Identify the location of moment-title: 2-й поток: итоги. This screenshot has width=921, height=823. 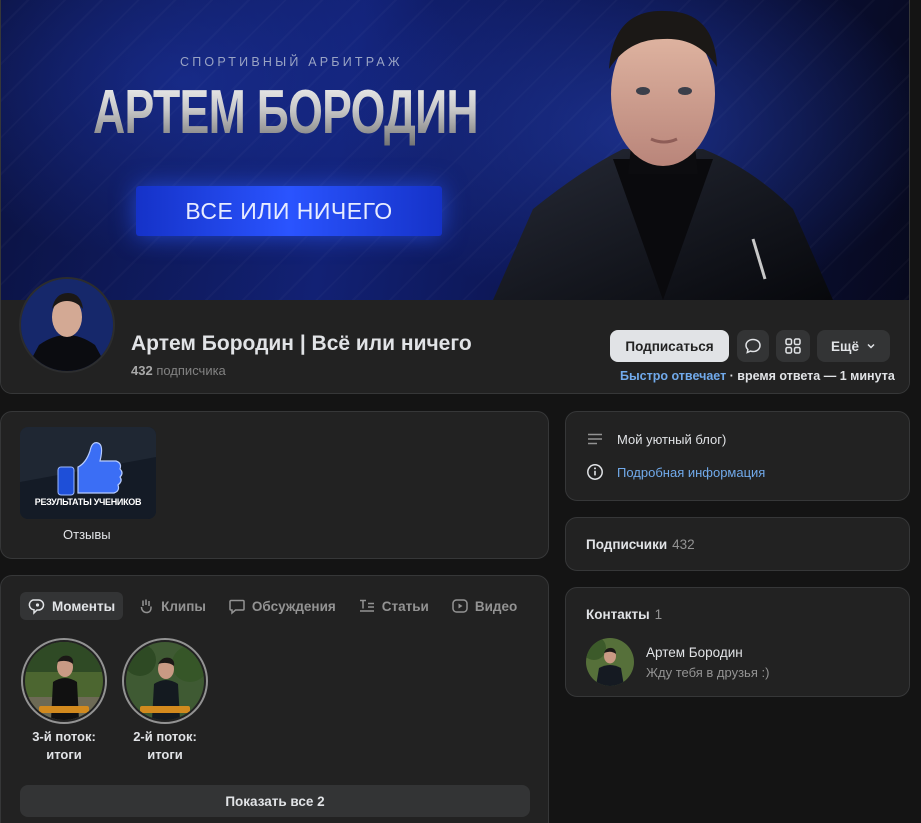
(165, 745).